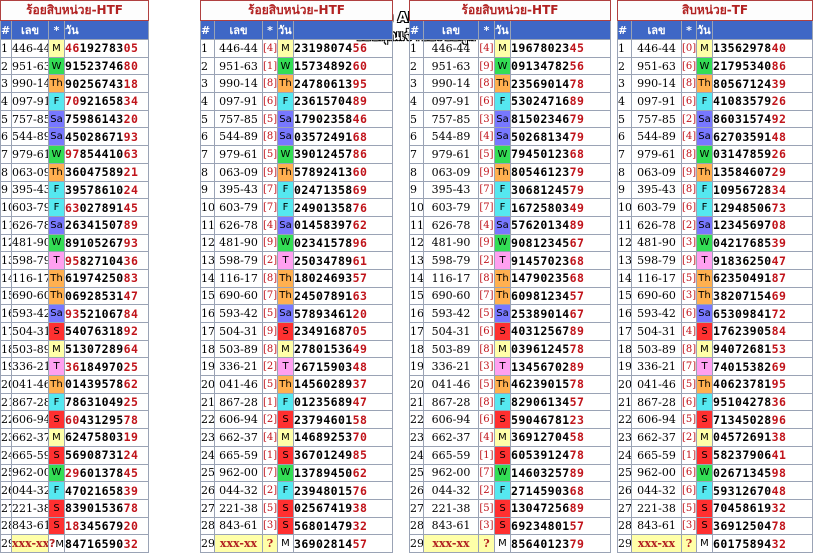  What do you see at coordinates (762, 225) in the screenshot?
I see `digit-sequence: 1234569708` at bounding box center [762, 225].